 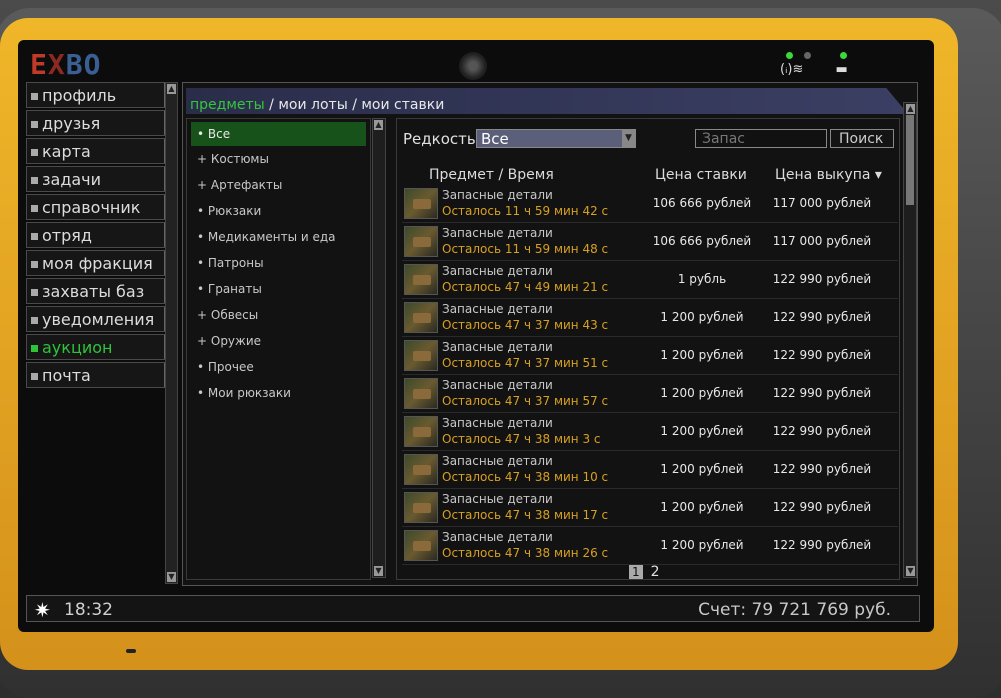 I want to click on category-item: + Артефакты, so click(x=278, y=185).